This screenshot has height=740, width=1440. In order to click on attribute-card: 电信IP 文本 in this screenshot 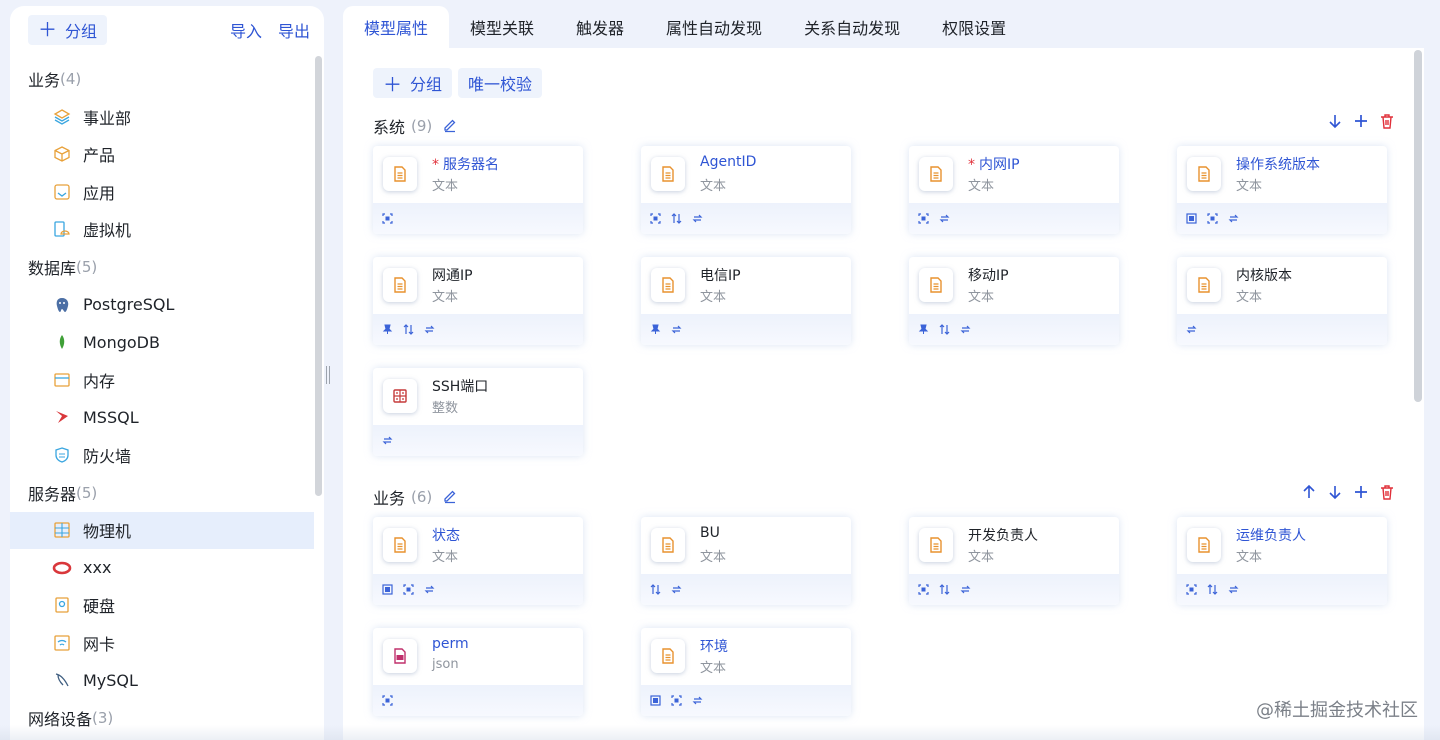, I will do `click(746, 301)`.